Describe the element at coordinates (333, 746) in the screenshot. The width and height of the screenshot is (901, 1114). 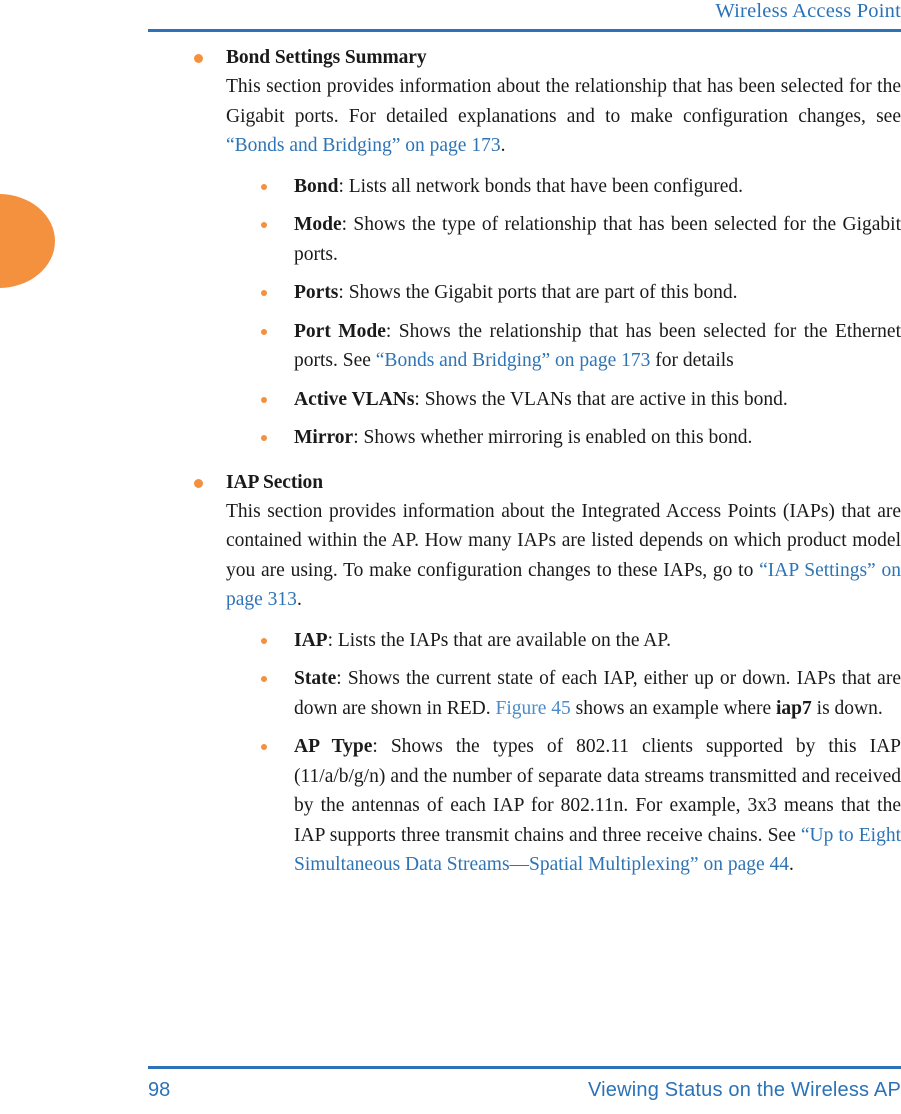
I see `field-term: AP Type` at that location.